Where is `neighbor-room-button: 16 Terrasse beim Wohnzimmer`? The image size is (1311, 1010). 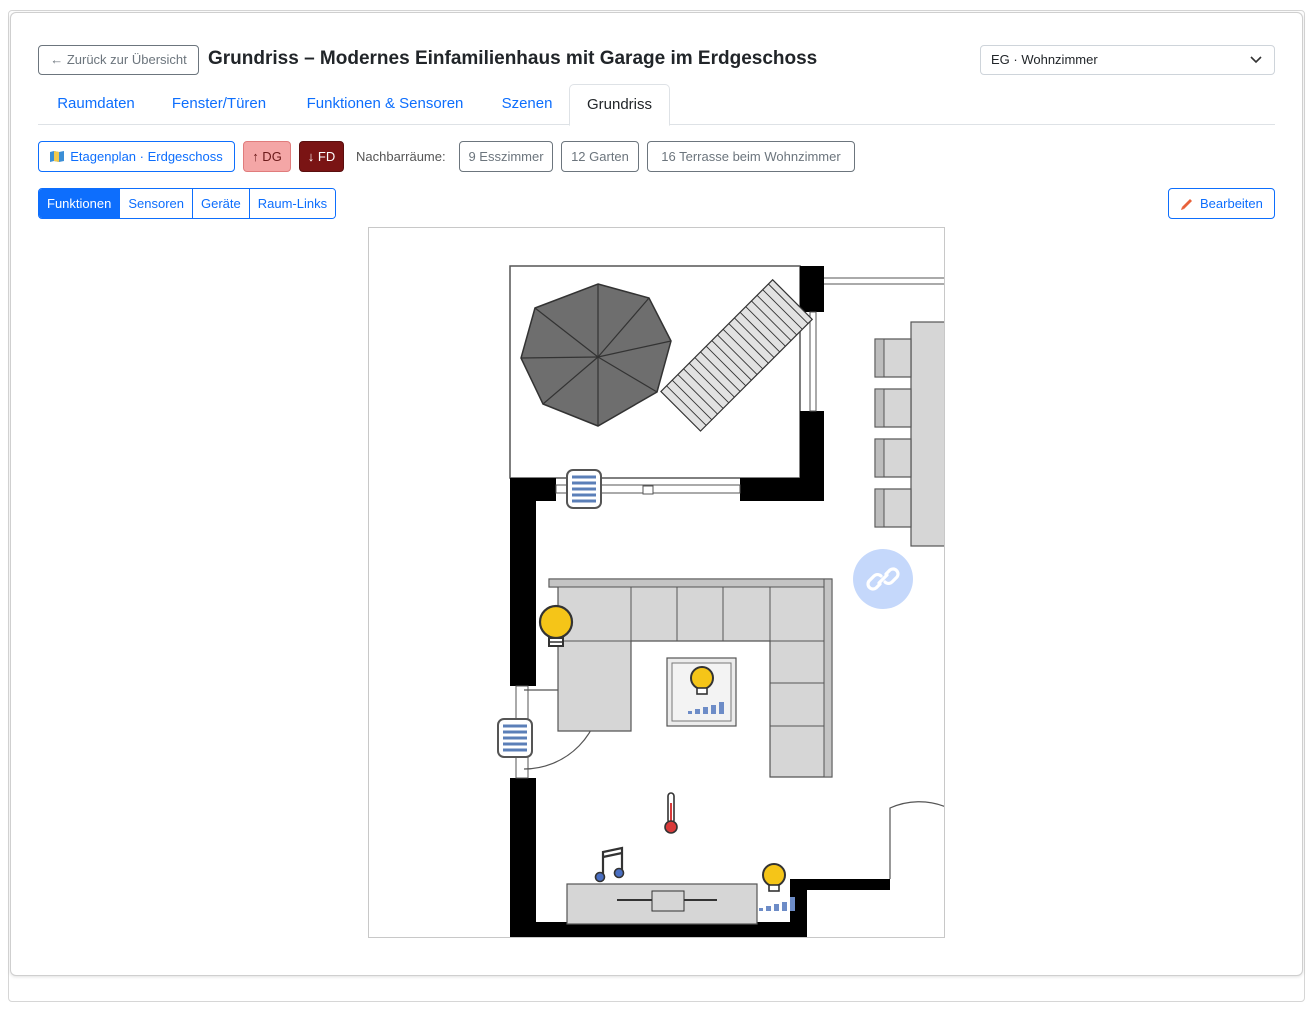 neighbor-room-button: 16 Terrasse beim Wohnzimmer is located at coordinates (751, 156).